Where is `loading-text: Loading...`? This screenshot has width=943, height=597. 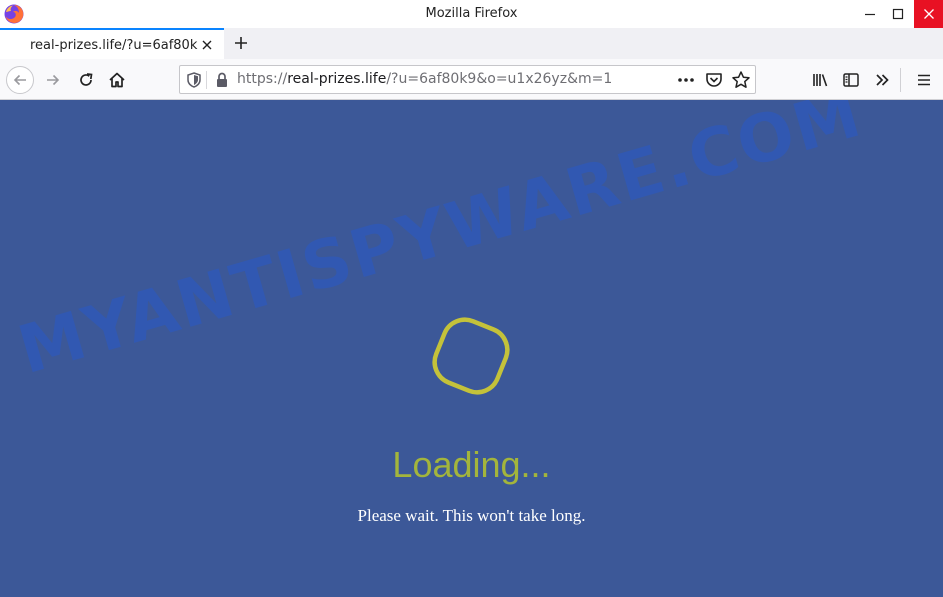
loading-text: Loading... is located at coordinates (471, 464).